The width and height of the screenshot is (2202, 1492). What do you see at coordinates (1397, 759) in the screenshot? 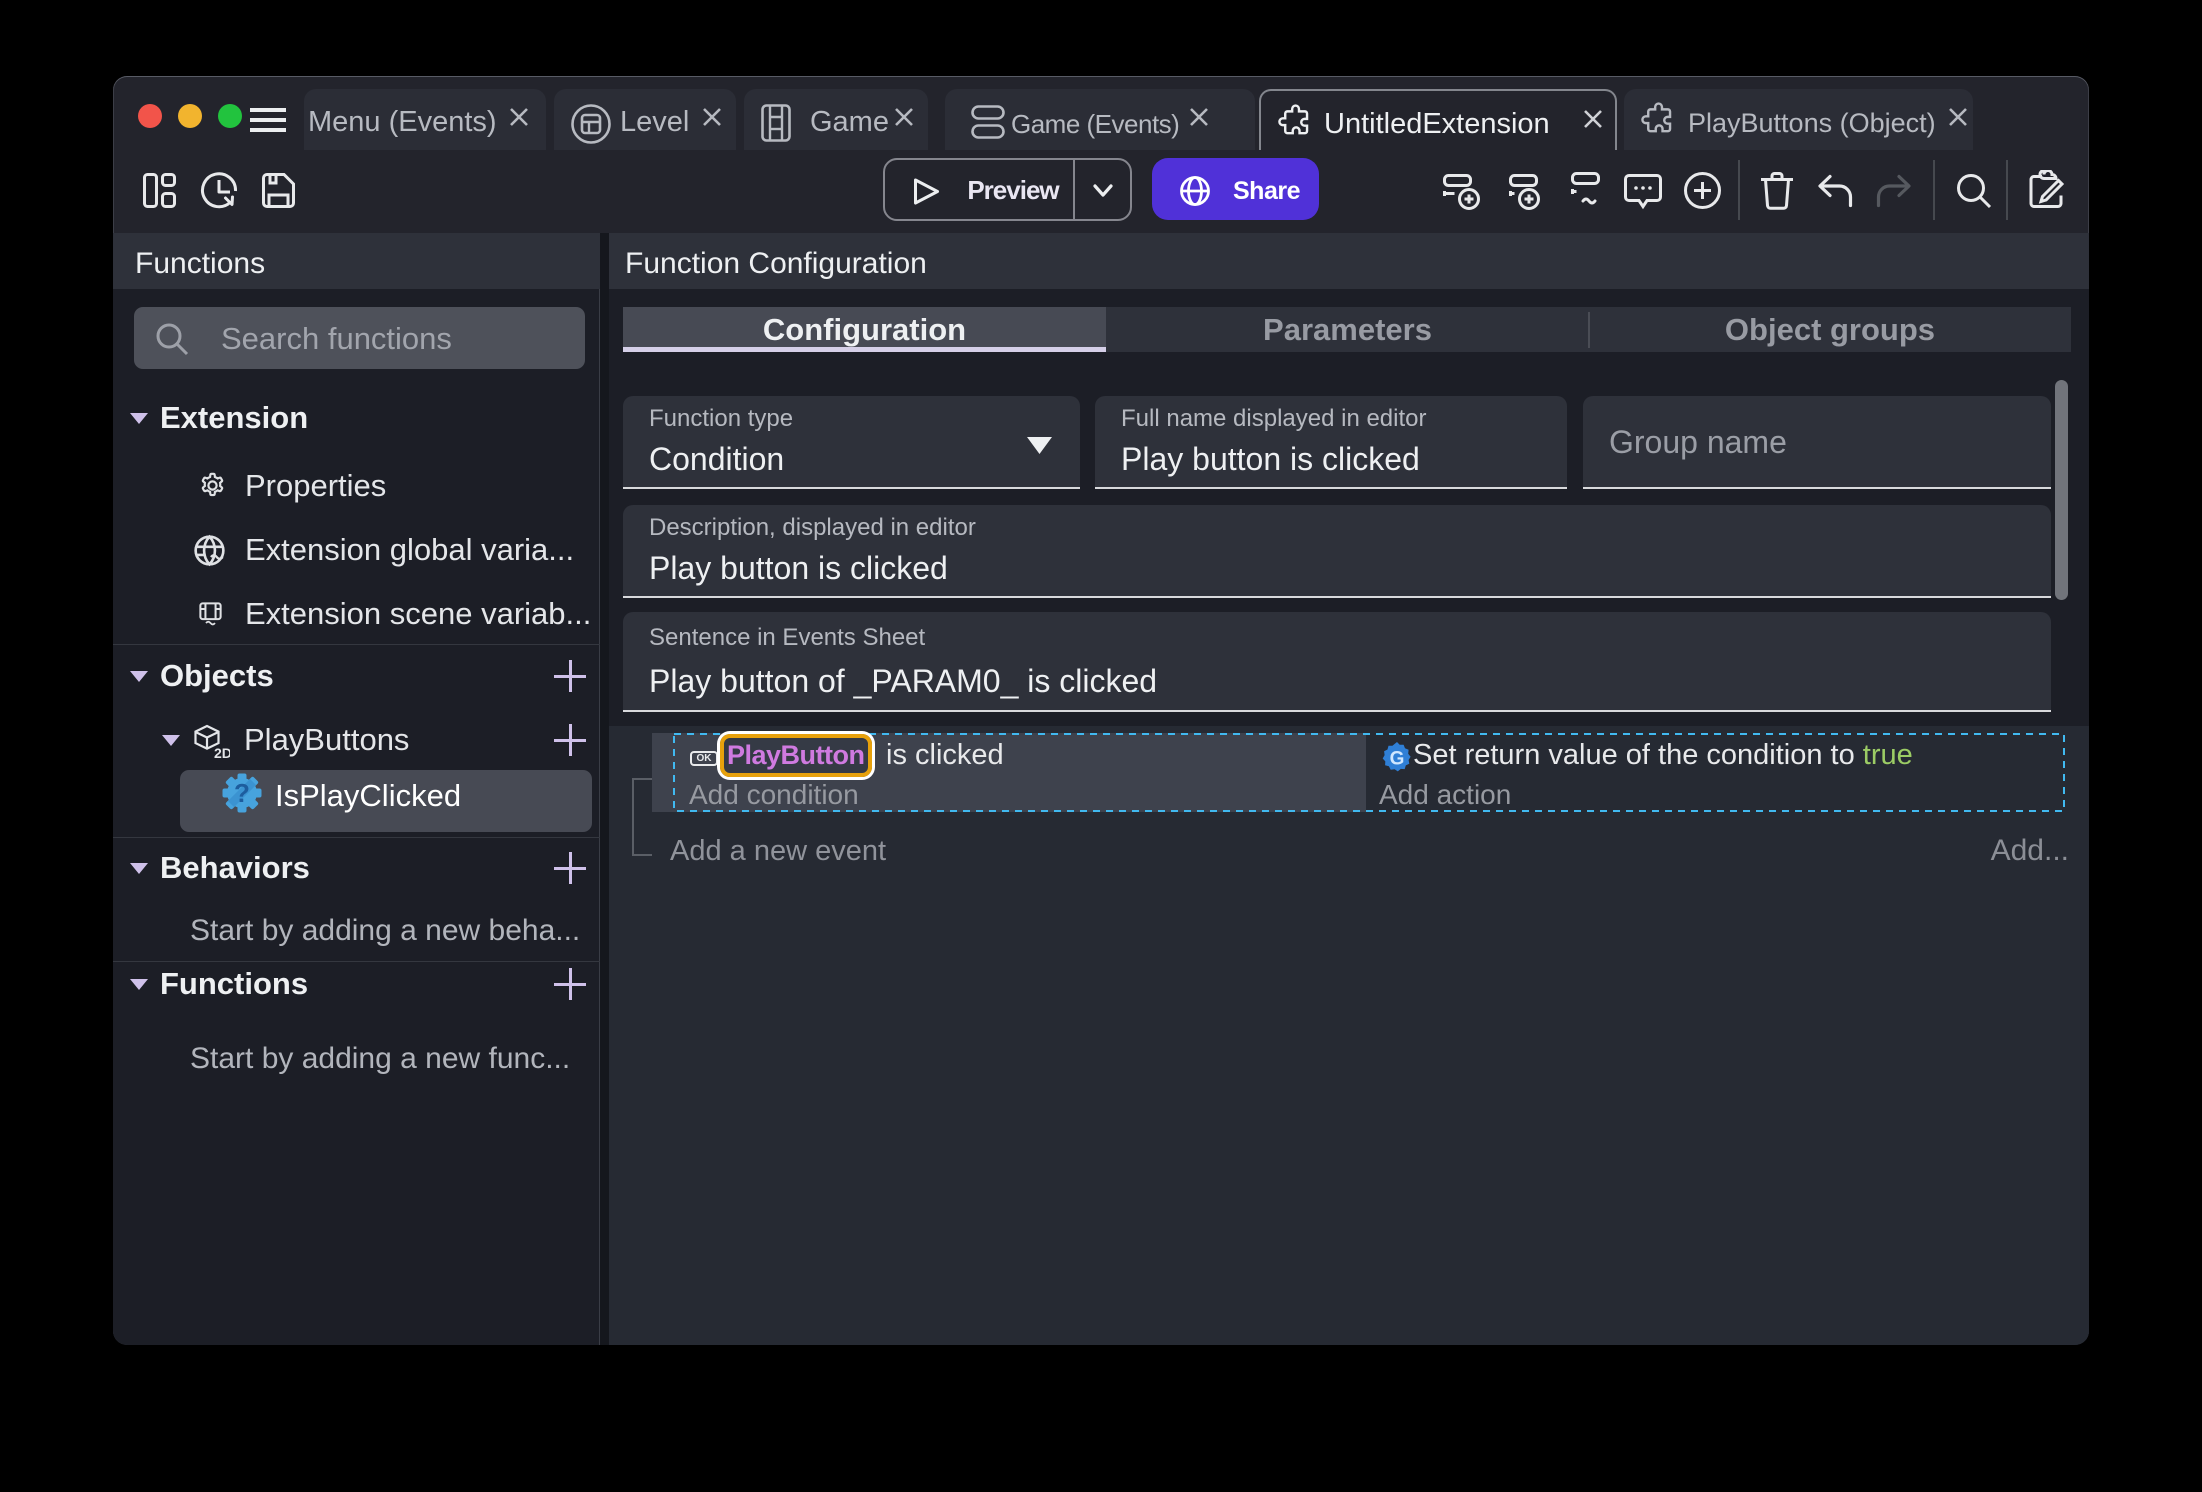
I see `svg-text: G` at bounding box center [1397, 759].